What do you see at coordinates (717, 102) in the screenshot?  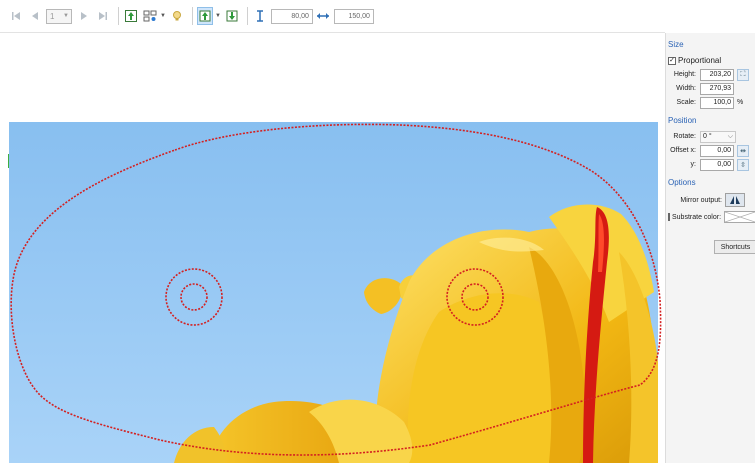 I see `scale-field: 100,0` at bounding box center [717, 102].